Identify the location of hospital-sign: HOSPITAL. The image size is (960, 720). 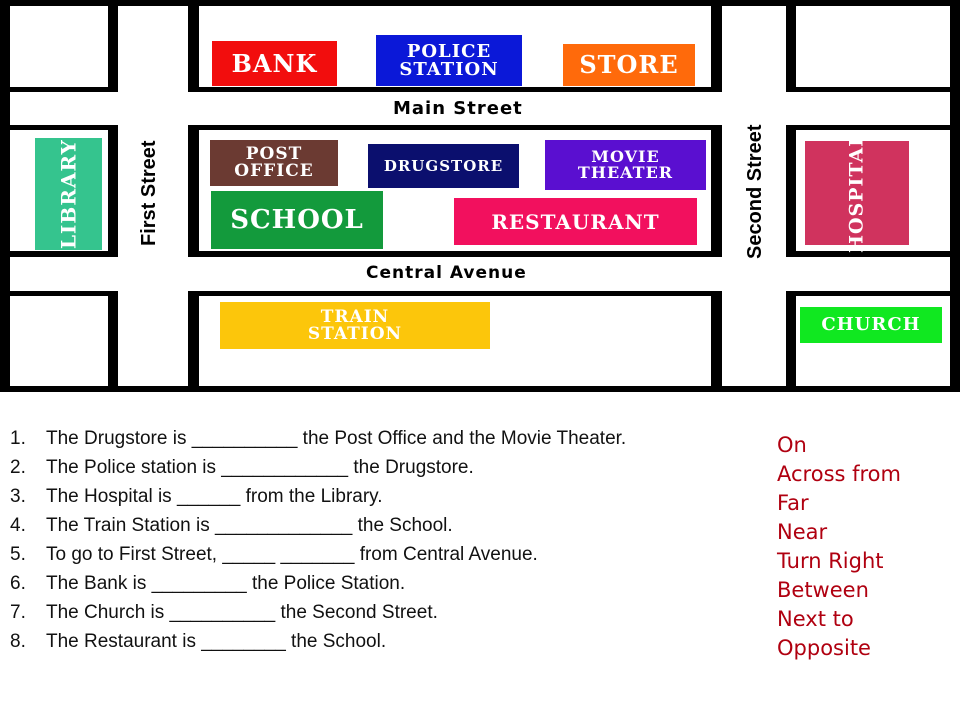
(857, 193).